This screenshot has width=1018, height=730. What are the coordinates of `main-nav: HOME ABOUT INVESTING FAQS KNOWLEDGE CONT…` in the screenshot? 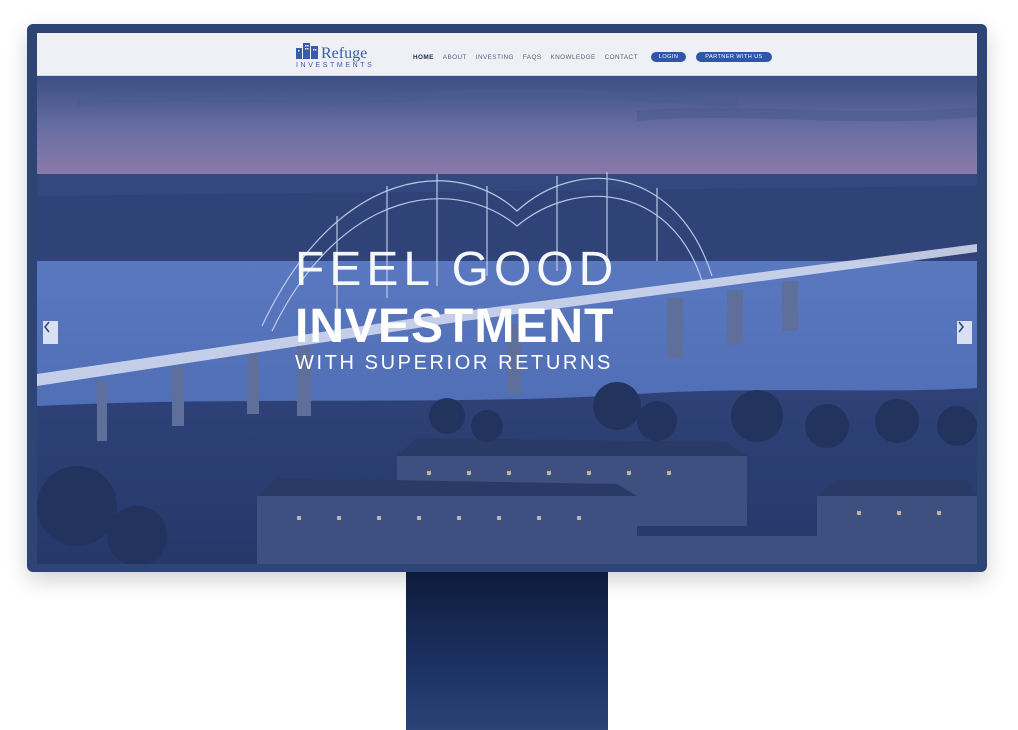 It's located at (595, 57).